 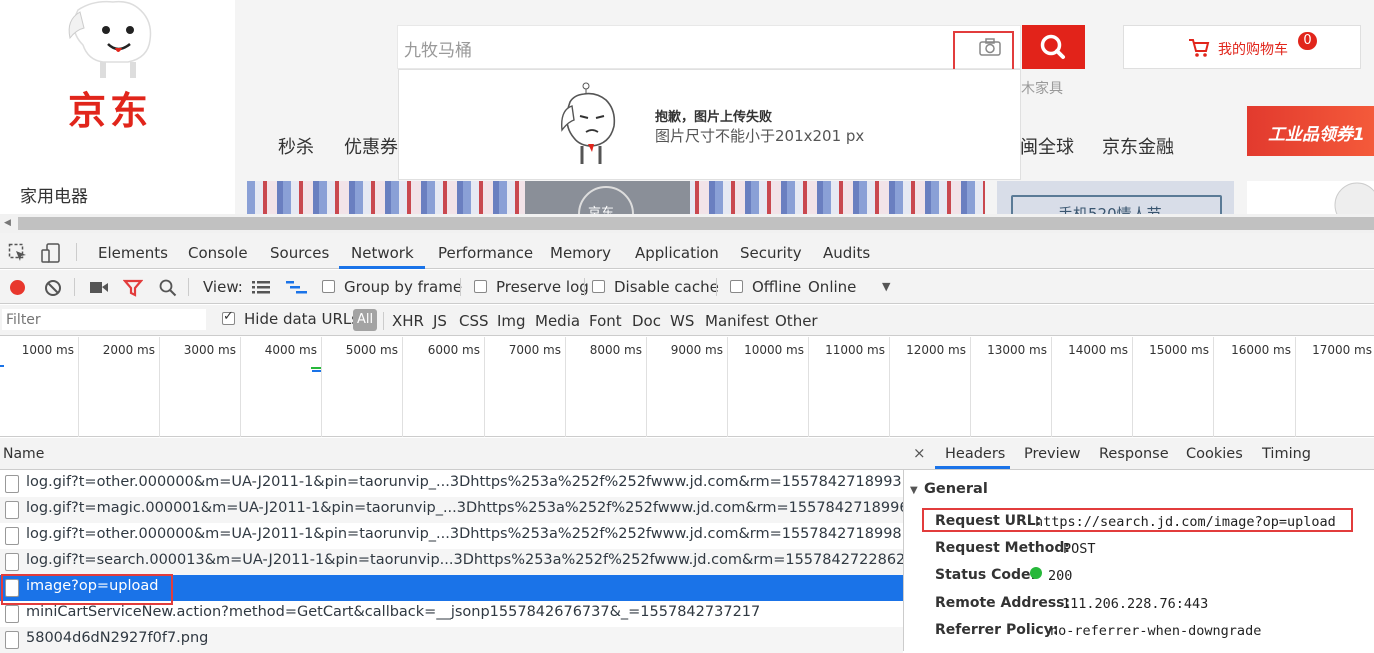 What do you see at coordinates (598, 286) in the screenshot?
I see `disable-cache-checkbox` at bounding box center [598, 286].